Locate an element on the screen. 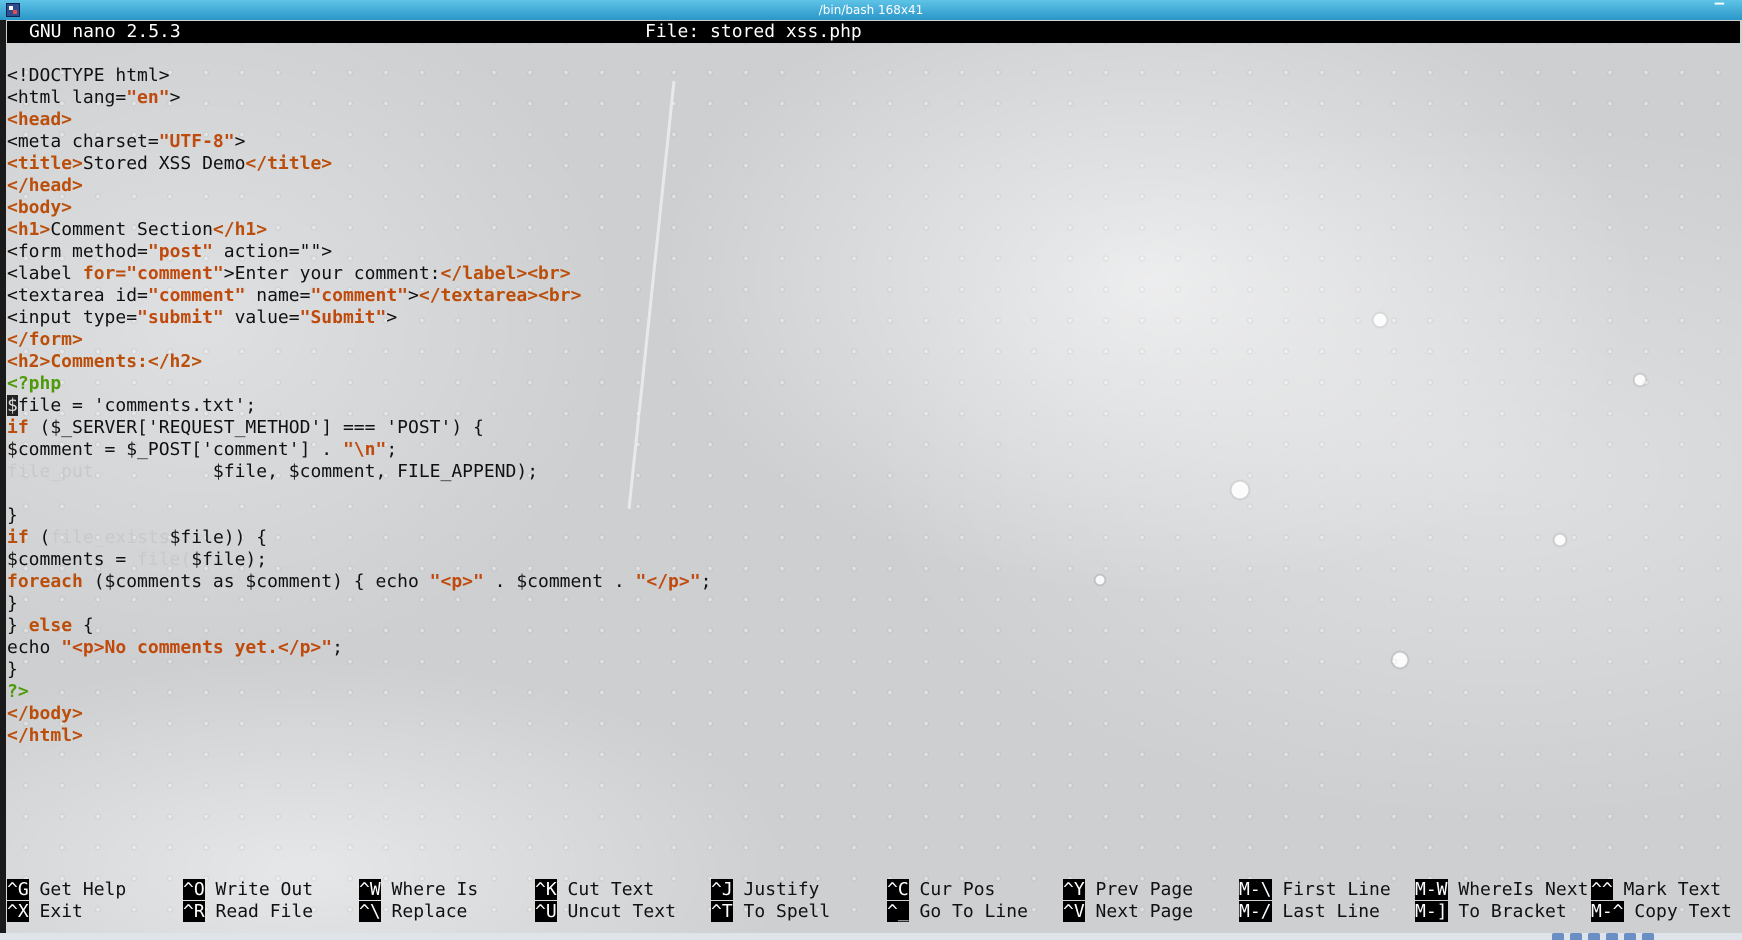 The width and height of the screenshot is (1742, 940). shortcut-cut-text: ^K Cut Text is located at coordinates (594, 890).